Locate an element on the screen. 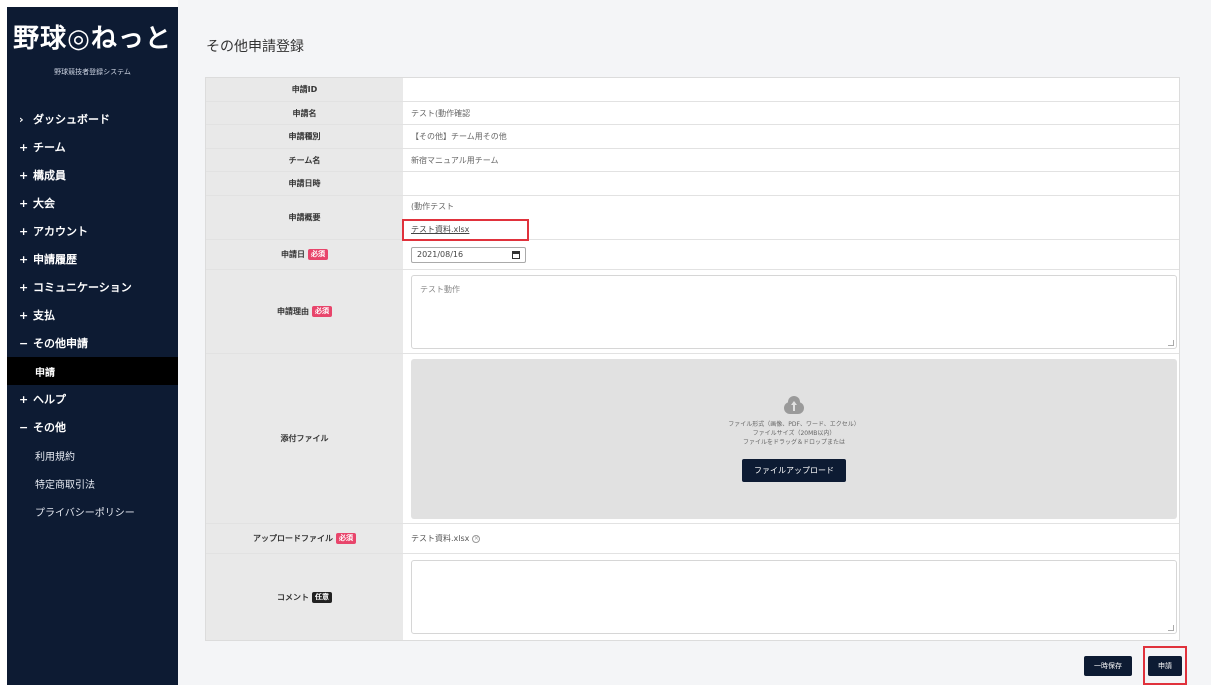 This screenshot has width=1211, height=685. sidebar-item-label: 構成員 is located at coordinates (49, 175).